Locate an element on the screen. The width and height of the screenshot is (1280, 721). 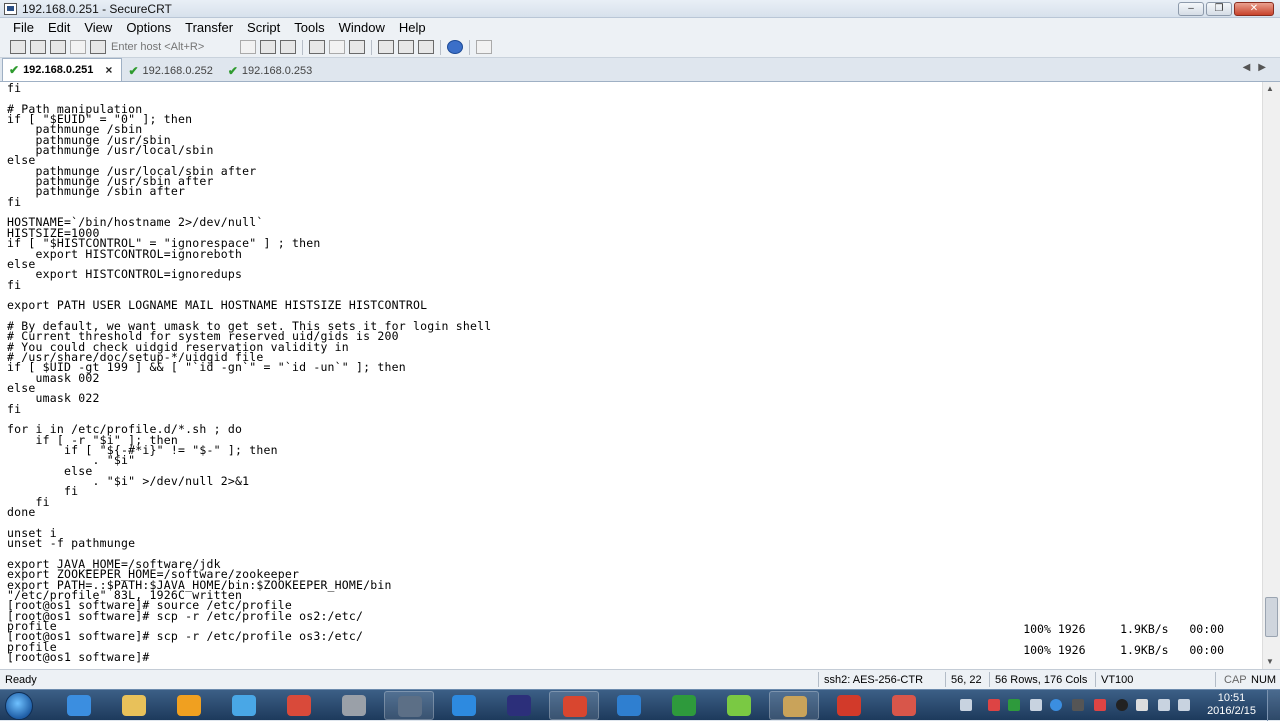
maximize-button: ❐ is located at coordinates (1219, 8).